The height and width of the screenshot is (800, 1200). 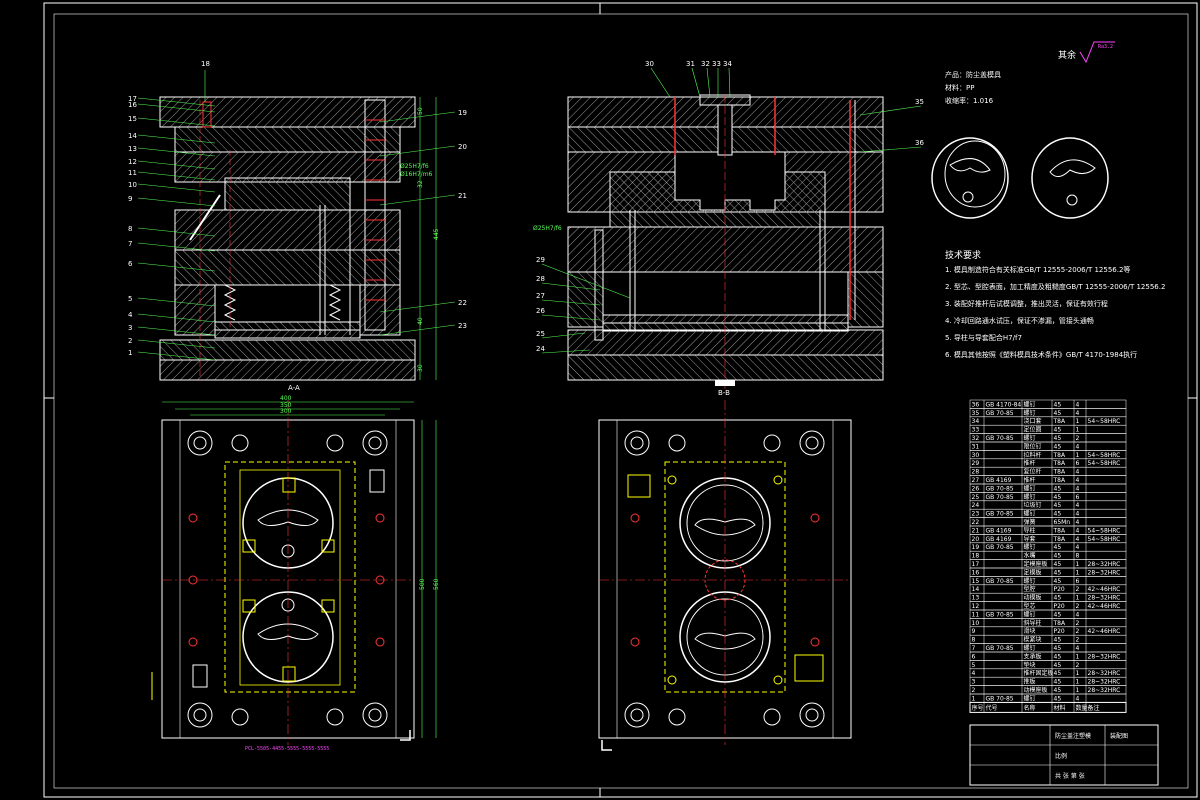 I want to click on bom-cell: 楔紧块, so click(x=1033, y=640).